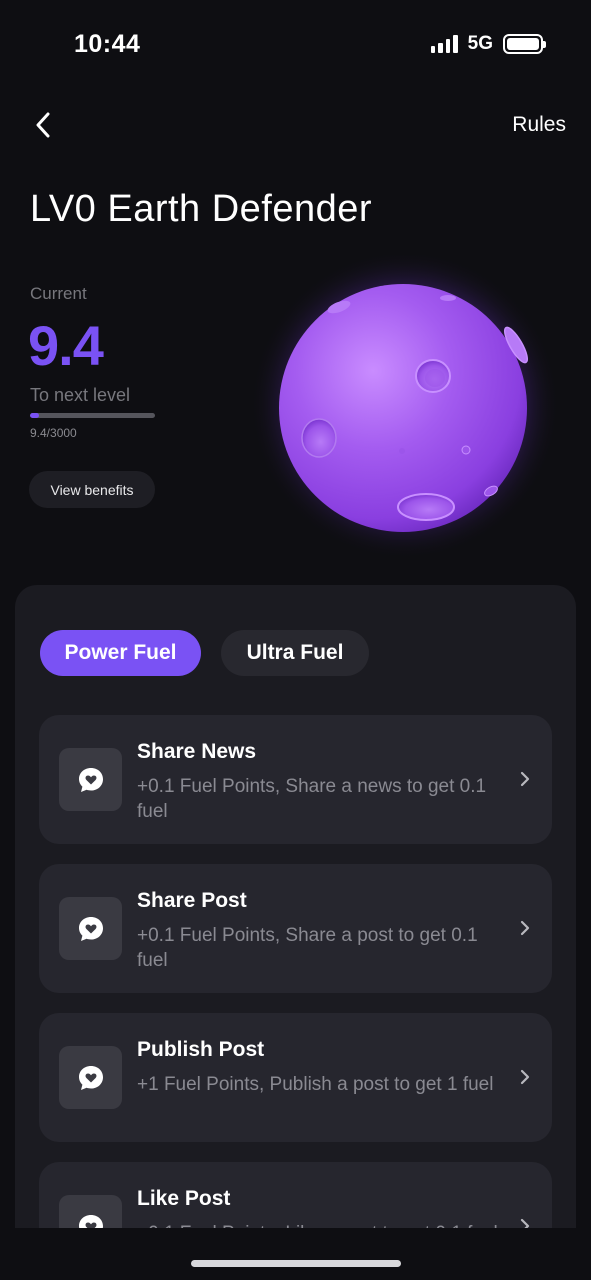 The image size is (591, 1280). I want to click on status-time: 10:44, so click(107, 44).